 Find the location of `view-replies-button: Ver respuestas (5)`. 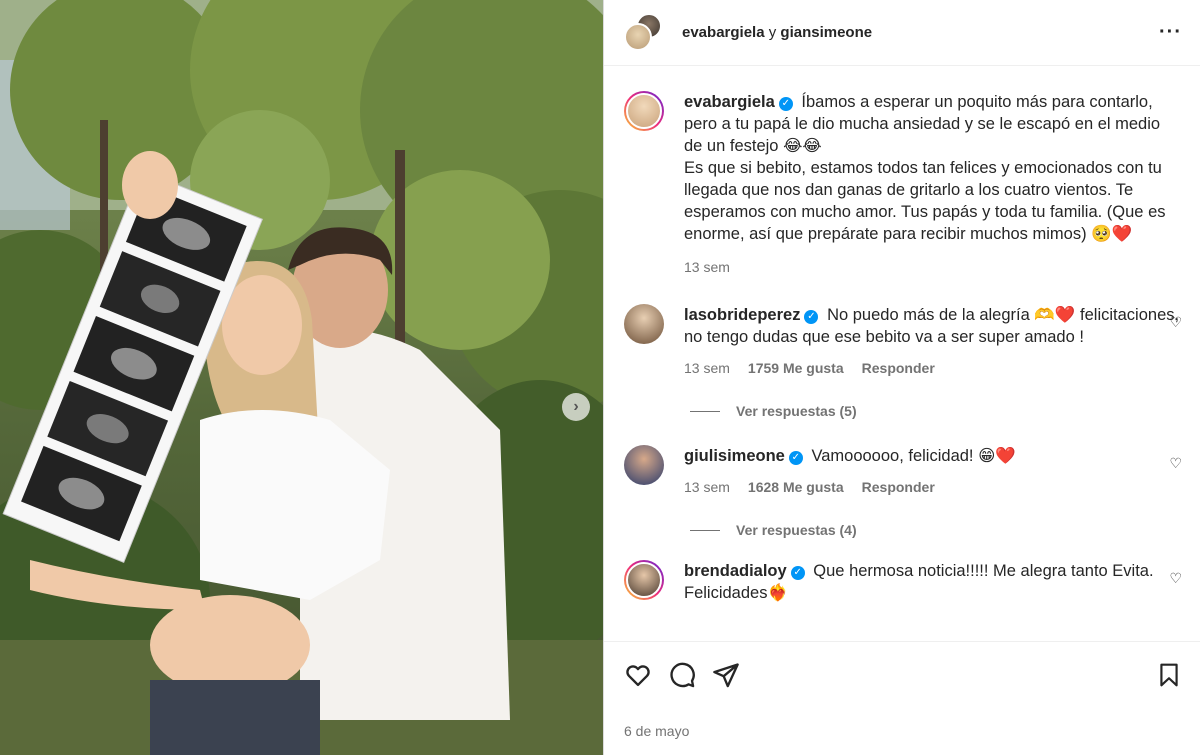

view-replies-button: Ver respuestas (5) is located at coordinates (936, 411).